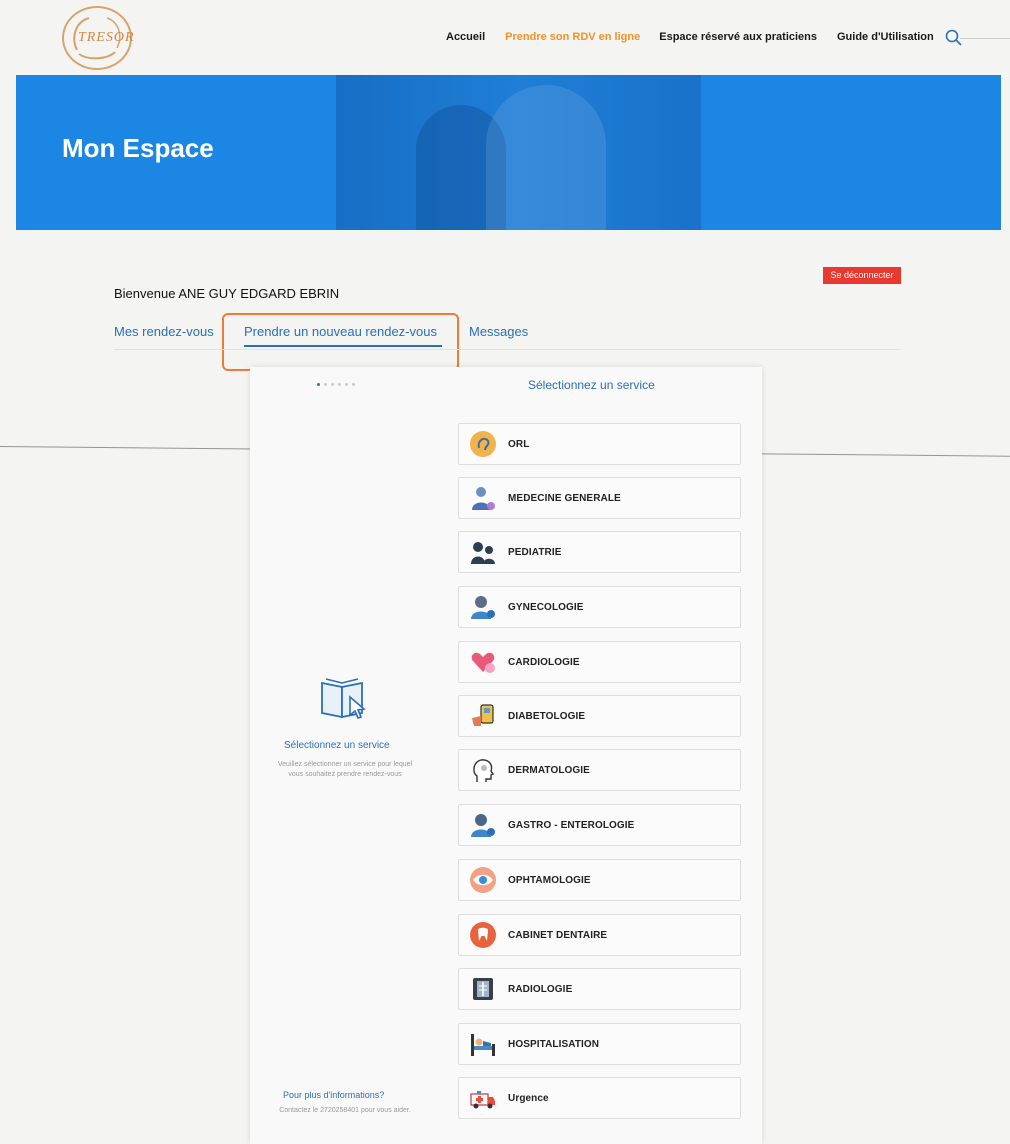  I want to click on hero-banner: Mon Espace, so click(508, 152).